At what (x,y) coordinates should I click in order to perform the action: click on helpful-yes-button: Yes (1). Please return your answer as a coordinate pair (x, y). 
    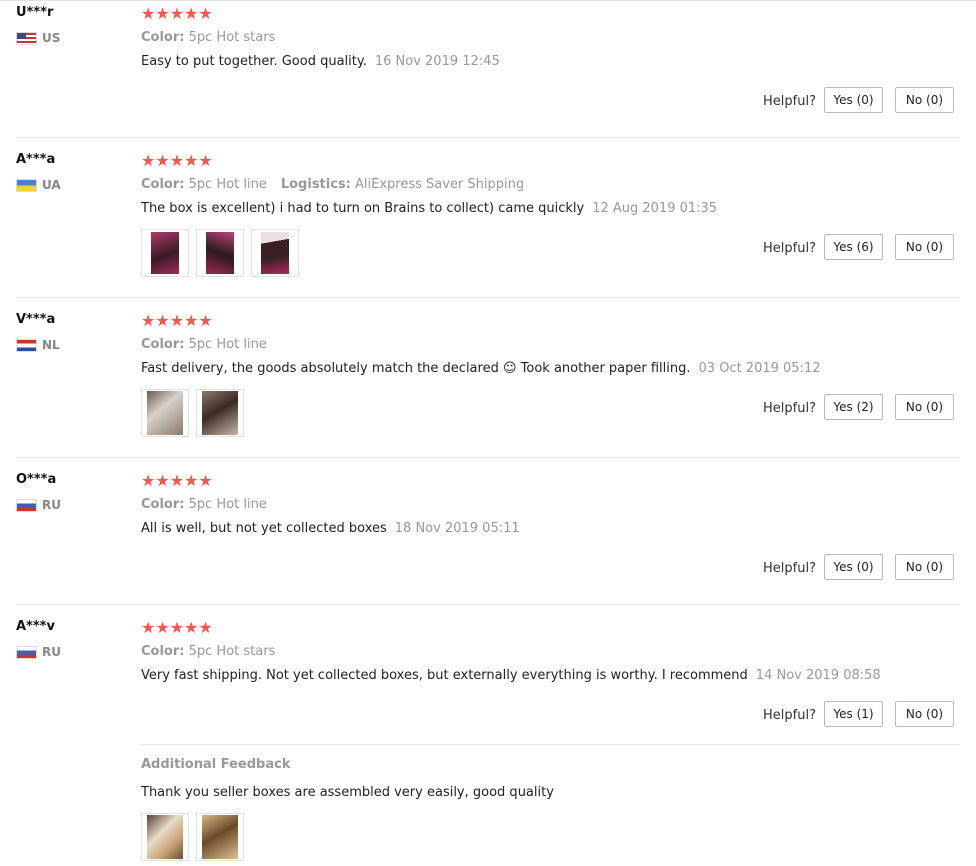
    Looking at the image, I should click on (853, 714).